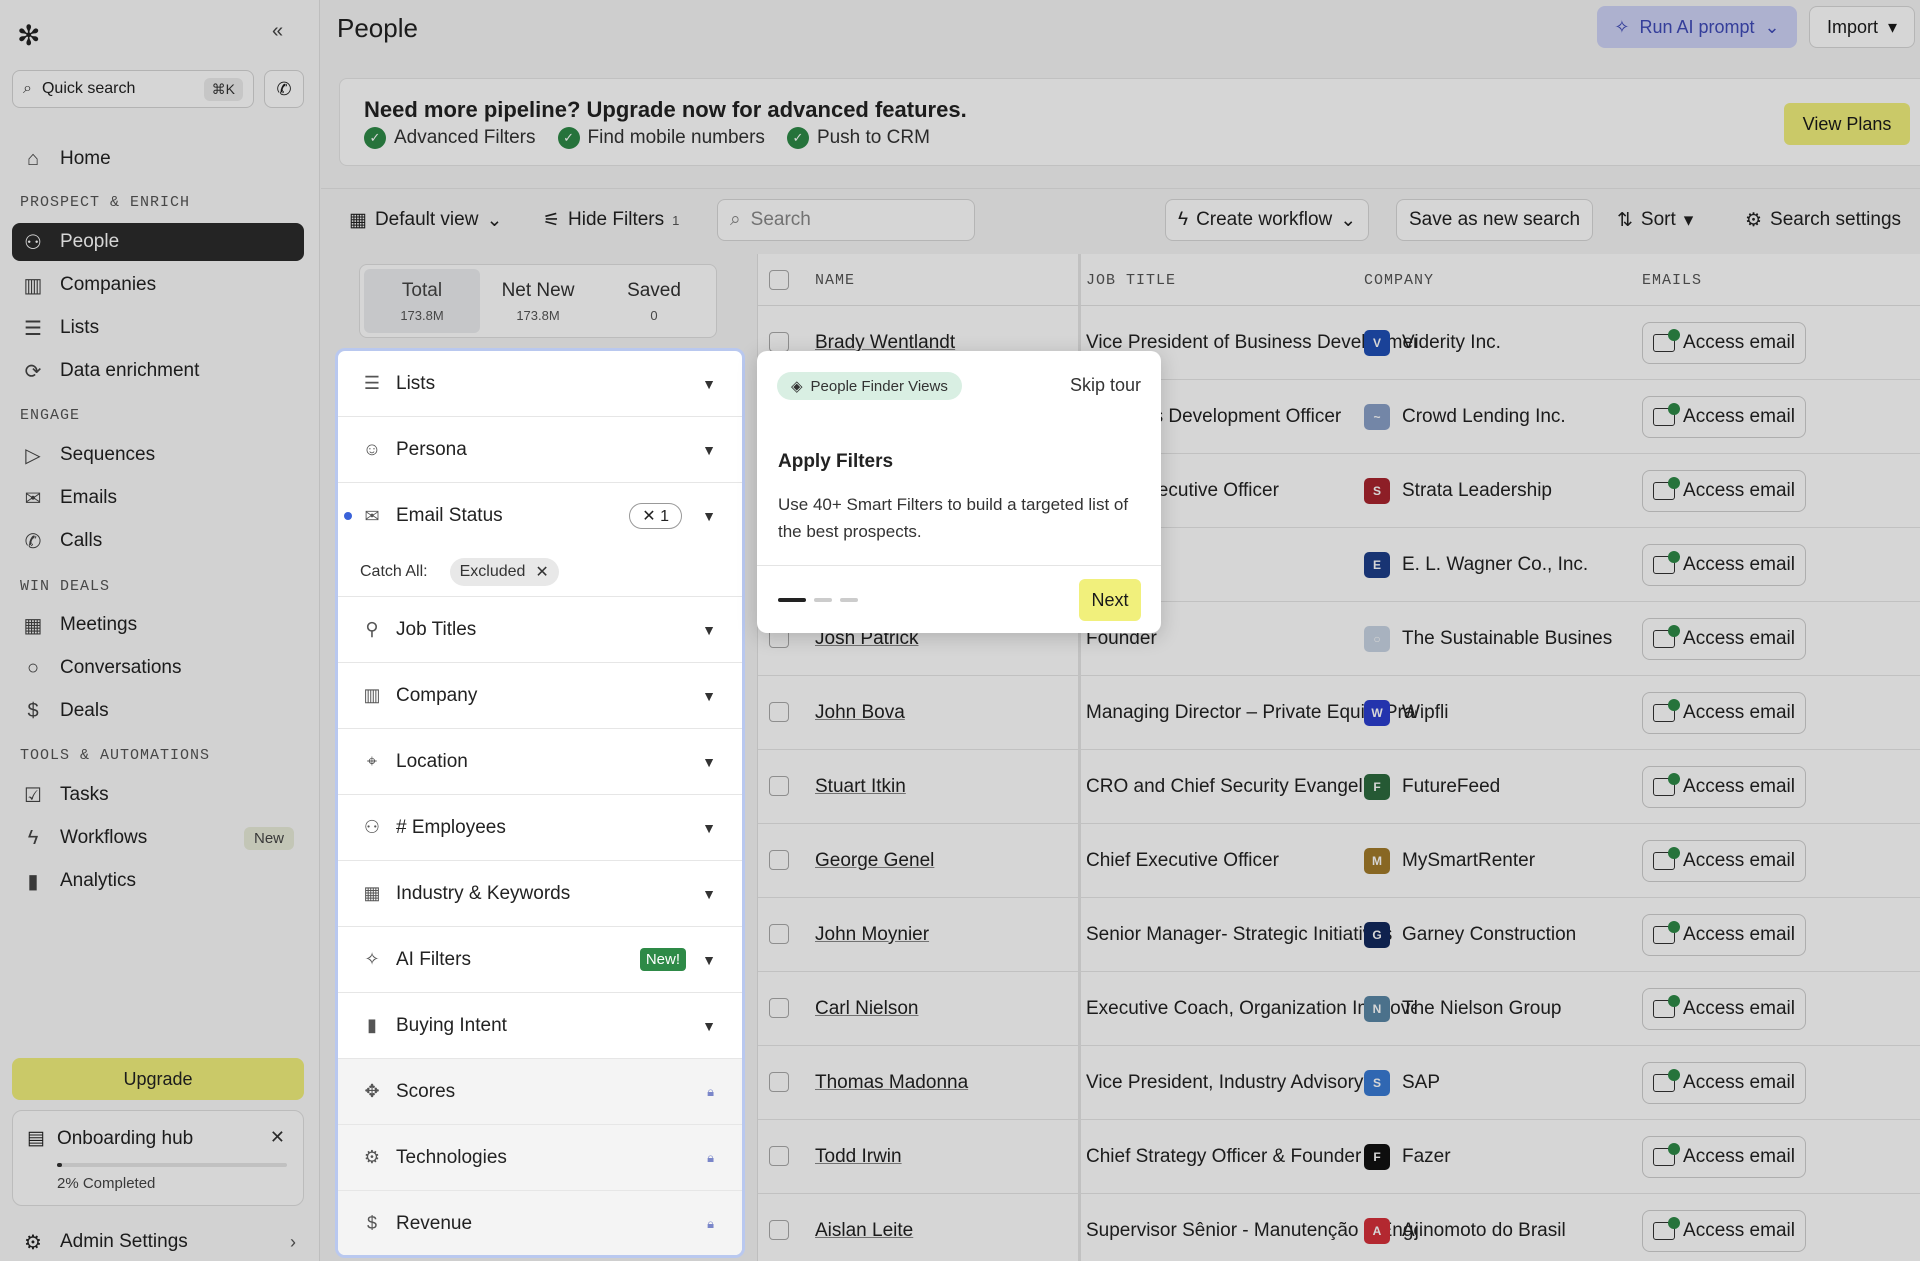 The height and width of the screenshot is (1261, 1920). I want to click on hide-filters-button: ⚟ Hide Filters 1, so click(611, 220).